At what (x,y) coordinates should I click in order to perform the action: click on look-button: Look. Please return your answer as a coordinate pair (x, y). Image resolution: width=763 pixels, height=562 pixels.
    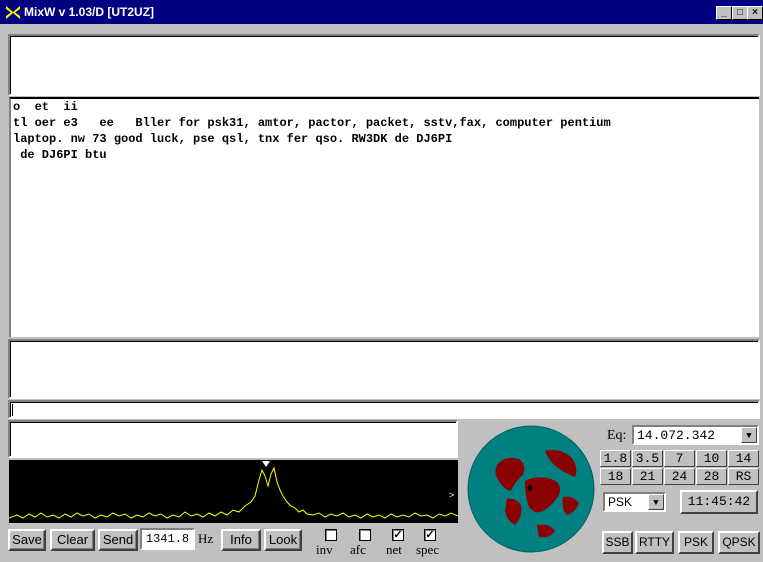
    Looking at the image, I should click on (283, 540).